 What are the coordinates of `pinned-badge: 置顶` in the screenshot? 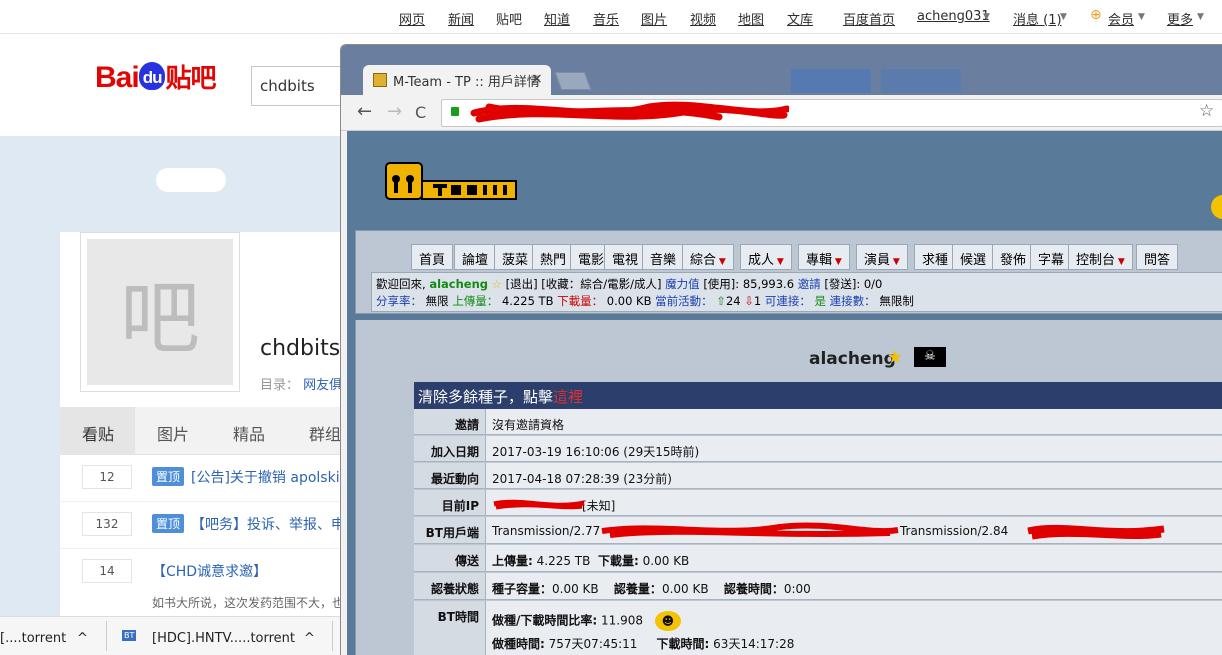 It's located at (168, 523).